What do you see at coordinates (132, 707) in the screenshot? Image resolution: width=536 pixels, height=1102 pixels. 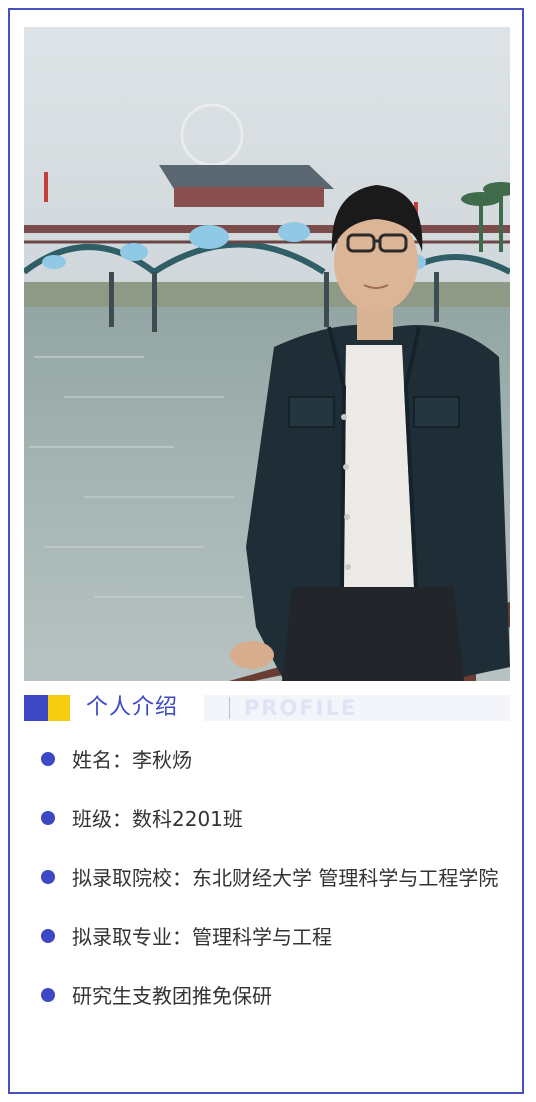 I see `section-title: 个人介绍` at bounding box center [132, 707].